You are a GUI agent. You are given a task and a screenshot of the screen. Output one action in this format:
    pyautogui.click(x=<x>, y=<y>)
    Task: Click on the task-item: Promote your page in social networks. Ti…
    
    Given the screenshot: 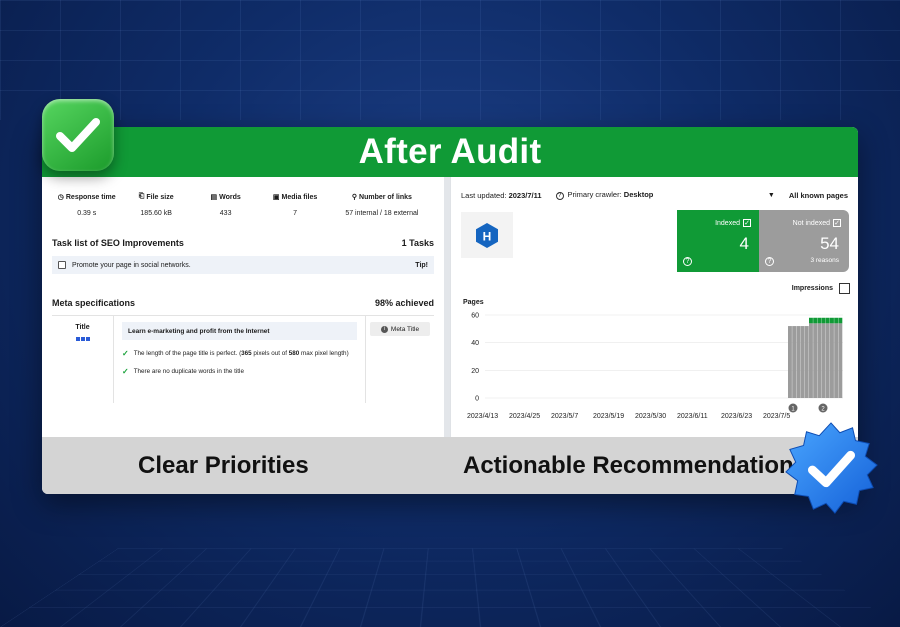 What is the action you would take?
    pyautogui.click(x=243, y=265)
    